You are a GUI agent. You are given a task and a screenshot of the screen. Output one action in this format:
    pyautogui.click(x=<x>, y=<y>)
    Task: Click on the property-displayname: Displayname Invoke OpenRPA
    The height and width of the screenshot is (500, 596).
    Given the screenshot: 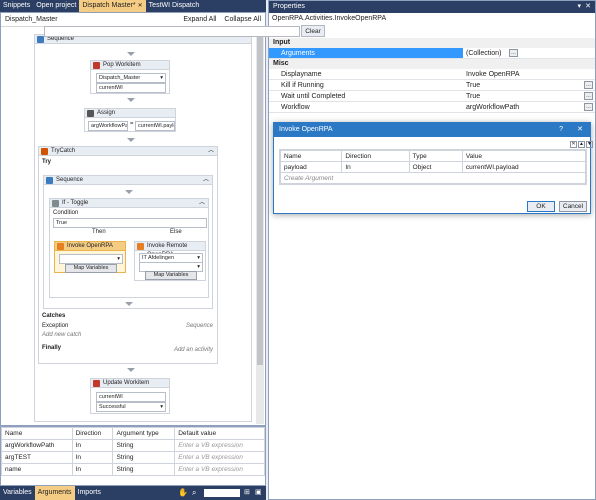 What is the action you would take?
    pyautogui.click(x=432, y=74)
    